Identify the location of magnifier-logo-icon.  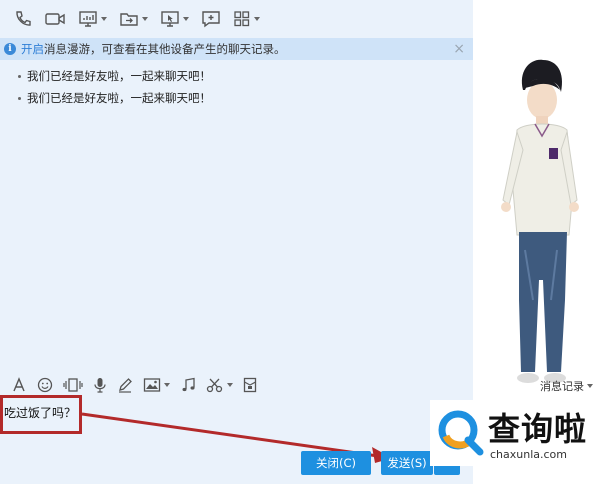
(461, 433).